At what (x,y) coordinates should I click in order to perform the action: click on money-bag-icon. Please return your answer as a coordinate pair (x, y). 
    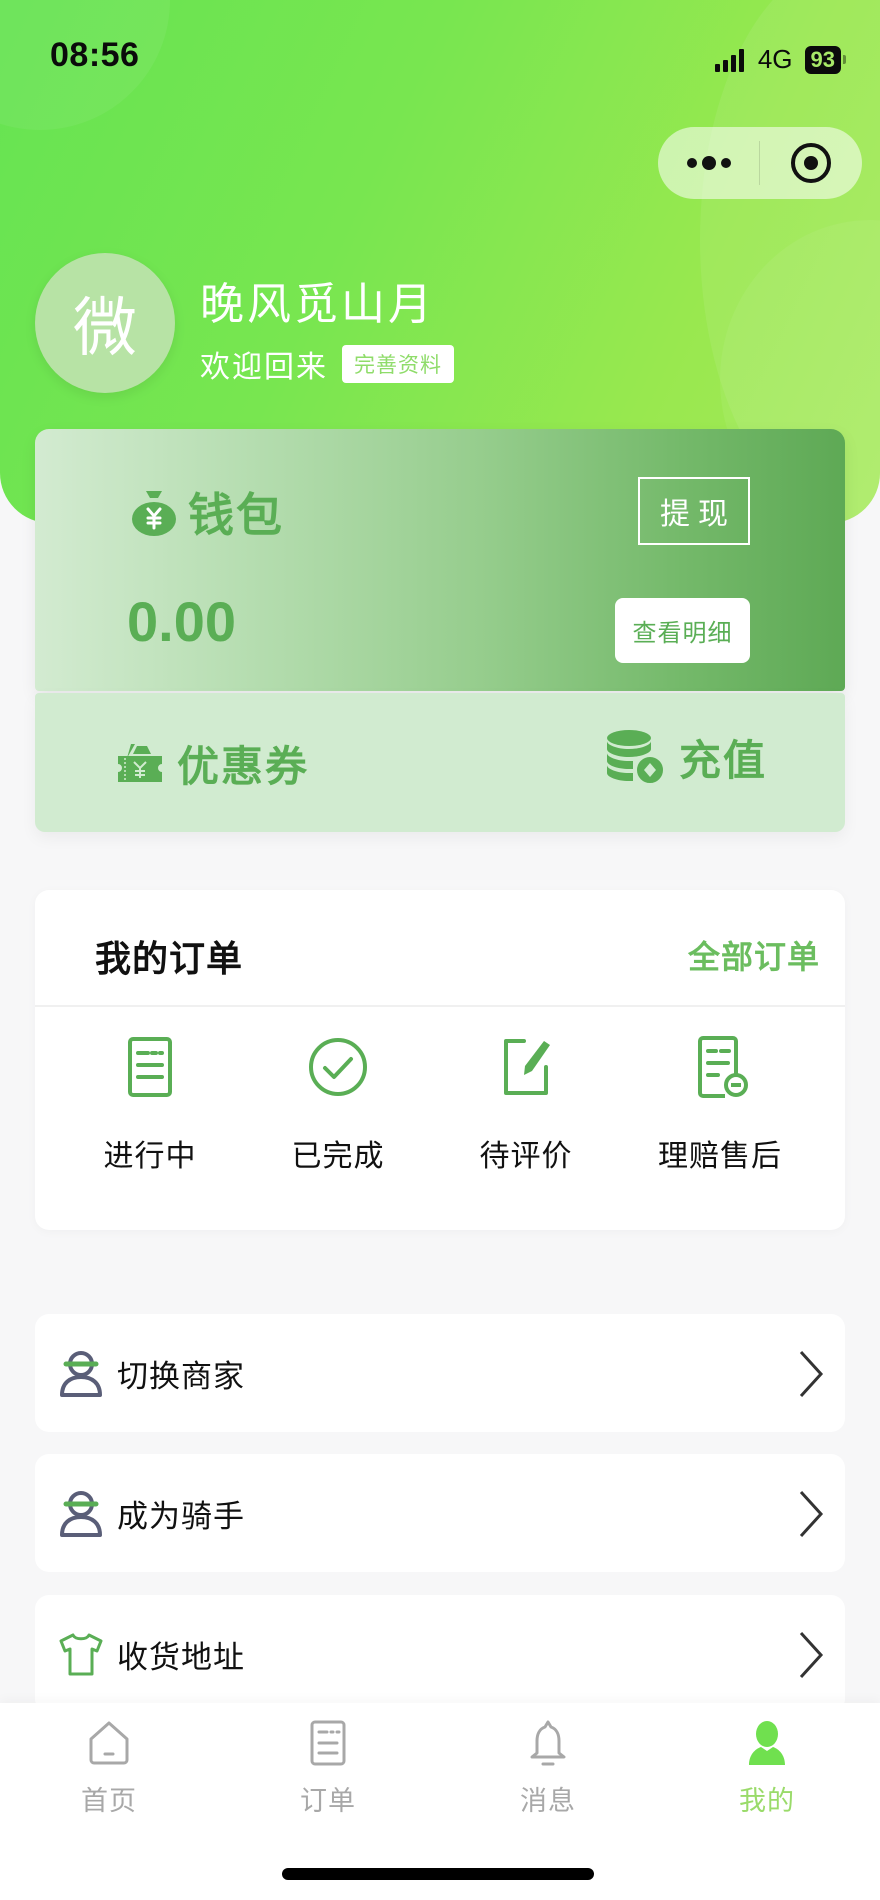
    Looking at the image, I should click on (154, 513).